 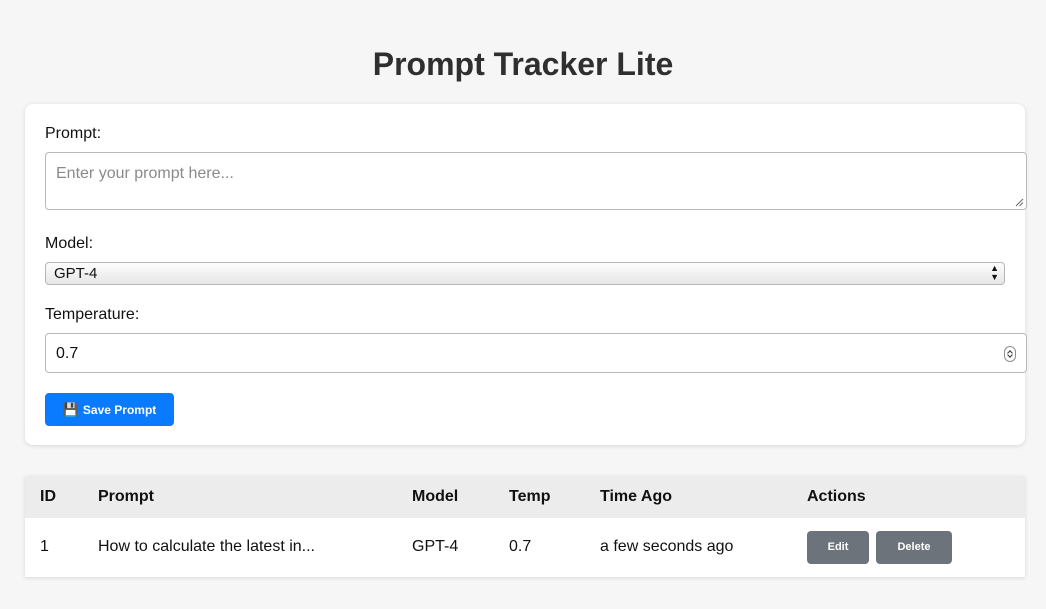 What do you see at coordinates (536, 353) in the screenshot?
I see `temperature-input: 0.7` at bounding box center [536, 353].